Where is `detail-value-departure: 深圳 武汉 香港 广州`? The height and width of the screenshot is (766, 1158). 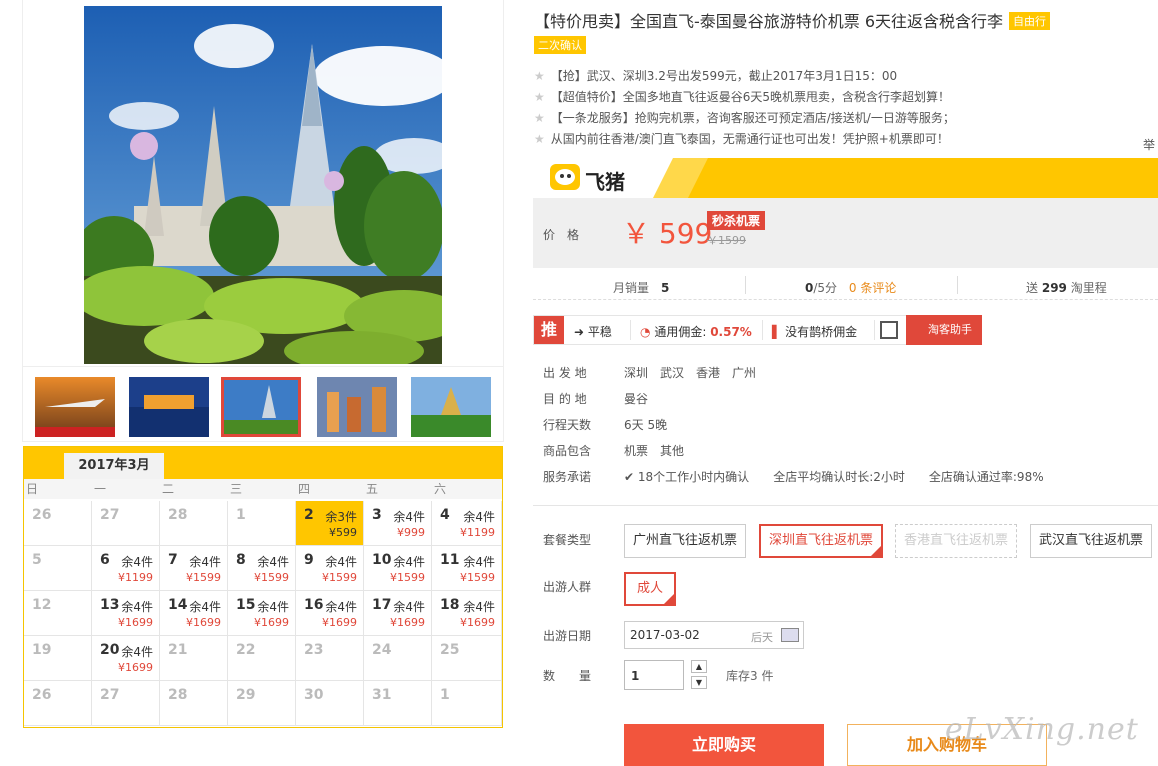 detail-value-departure: 深圳 武汉 香港 广州 is located at coordinates (690, 373).